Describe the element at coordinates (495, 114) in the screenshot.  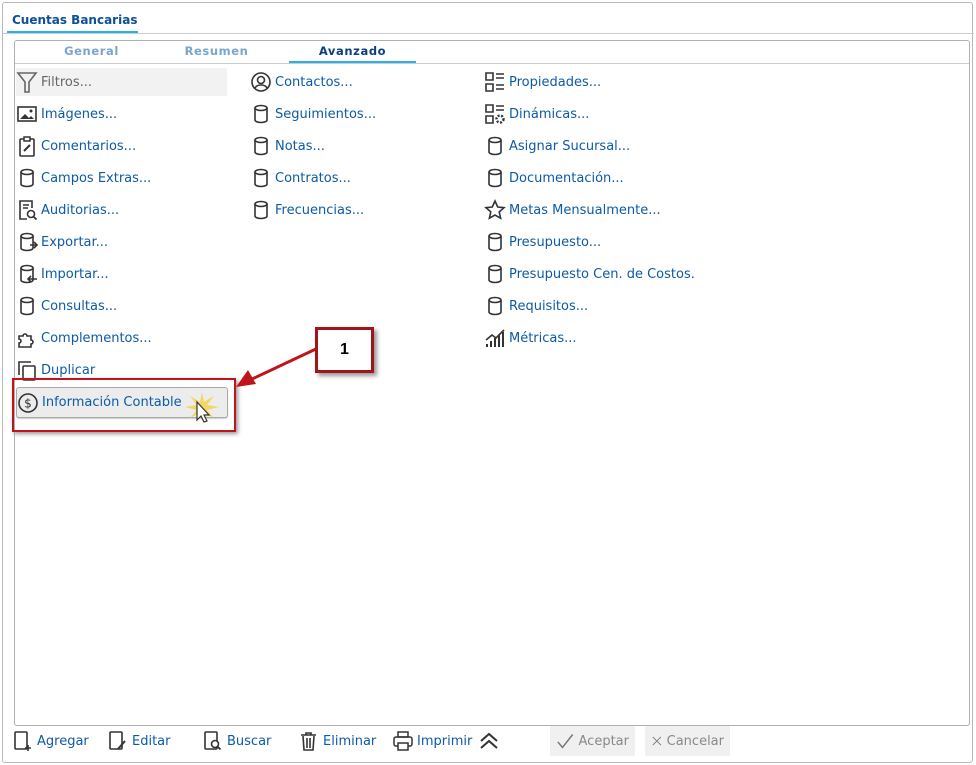
I see `dynamics-gear-icon` at that location.